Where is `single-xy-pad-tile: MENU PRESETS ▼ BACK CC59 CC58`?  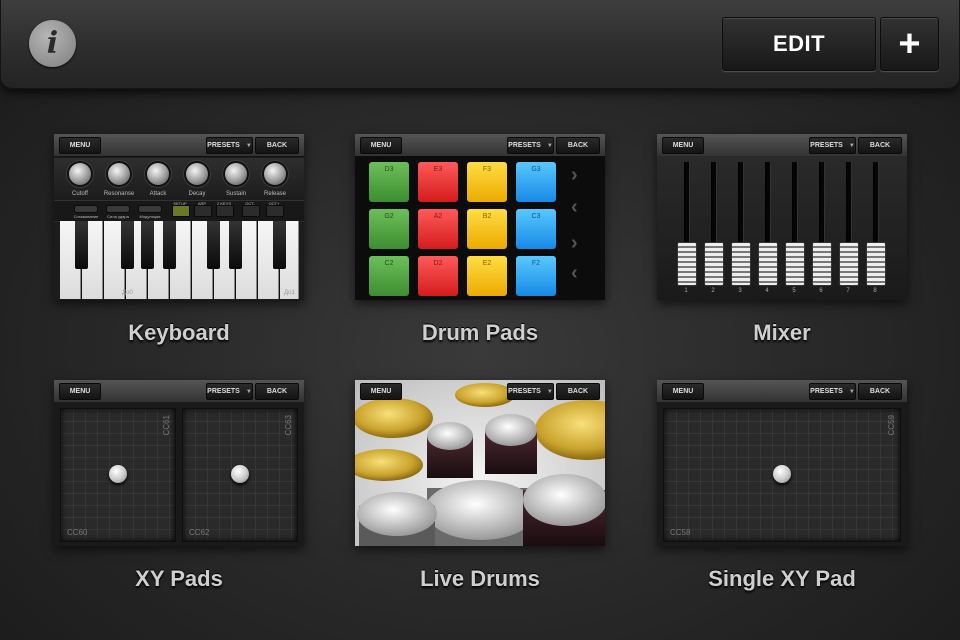 single-xy-pad-tile: MENU PRESETS ▼ BACK CC59 CC58 is located at coordinates (782, 463).